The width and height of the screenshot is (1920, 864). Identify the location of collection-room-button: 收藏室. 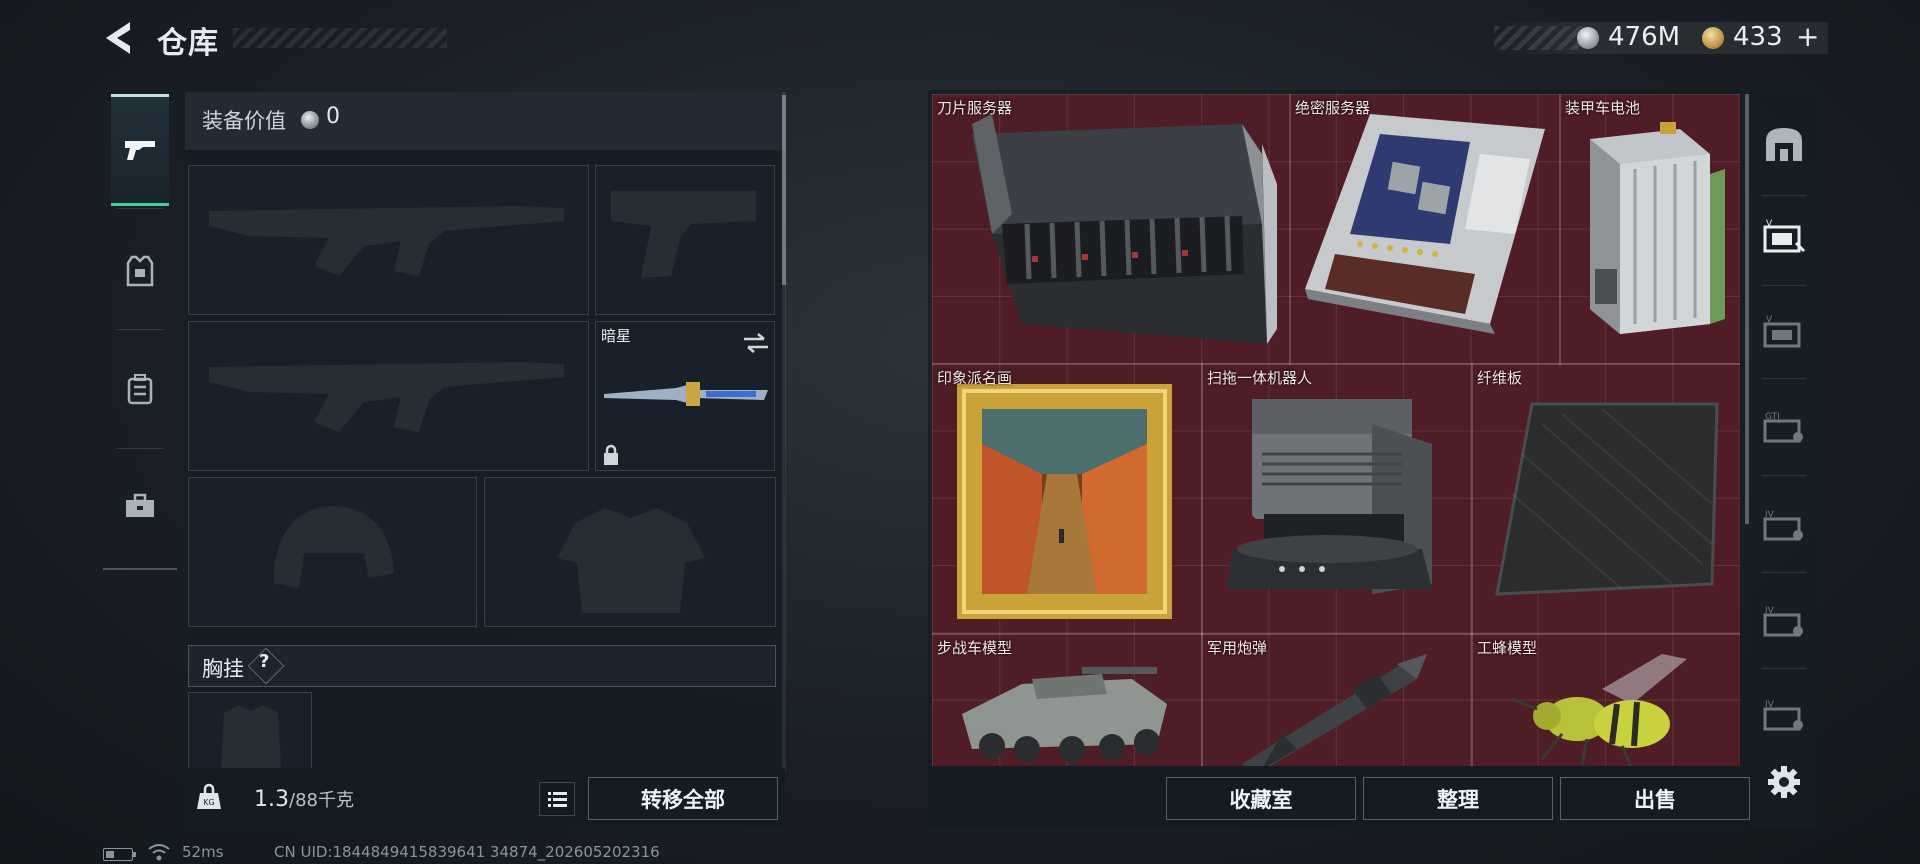
(1261, 798).